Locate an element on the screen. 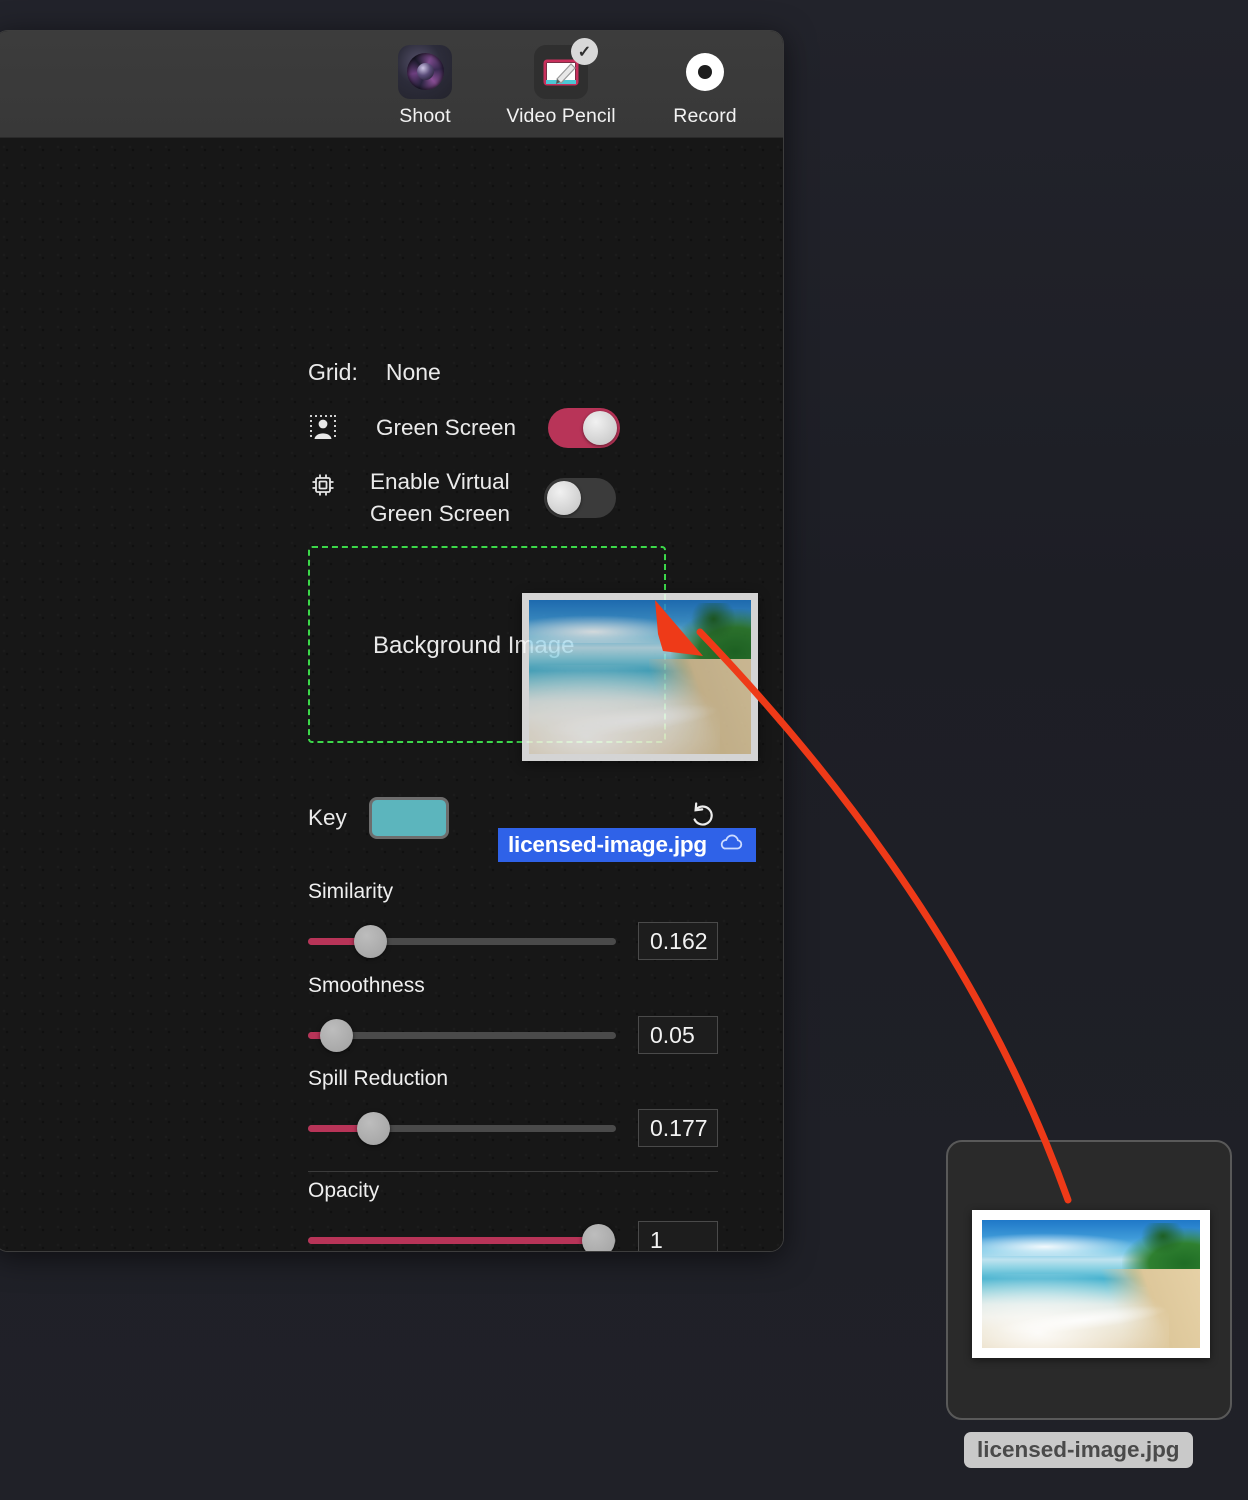 The height and width of the screenshot is (1500, 1248). slider-label: Opacity is located at coordinates (344, 1190).